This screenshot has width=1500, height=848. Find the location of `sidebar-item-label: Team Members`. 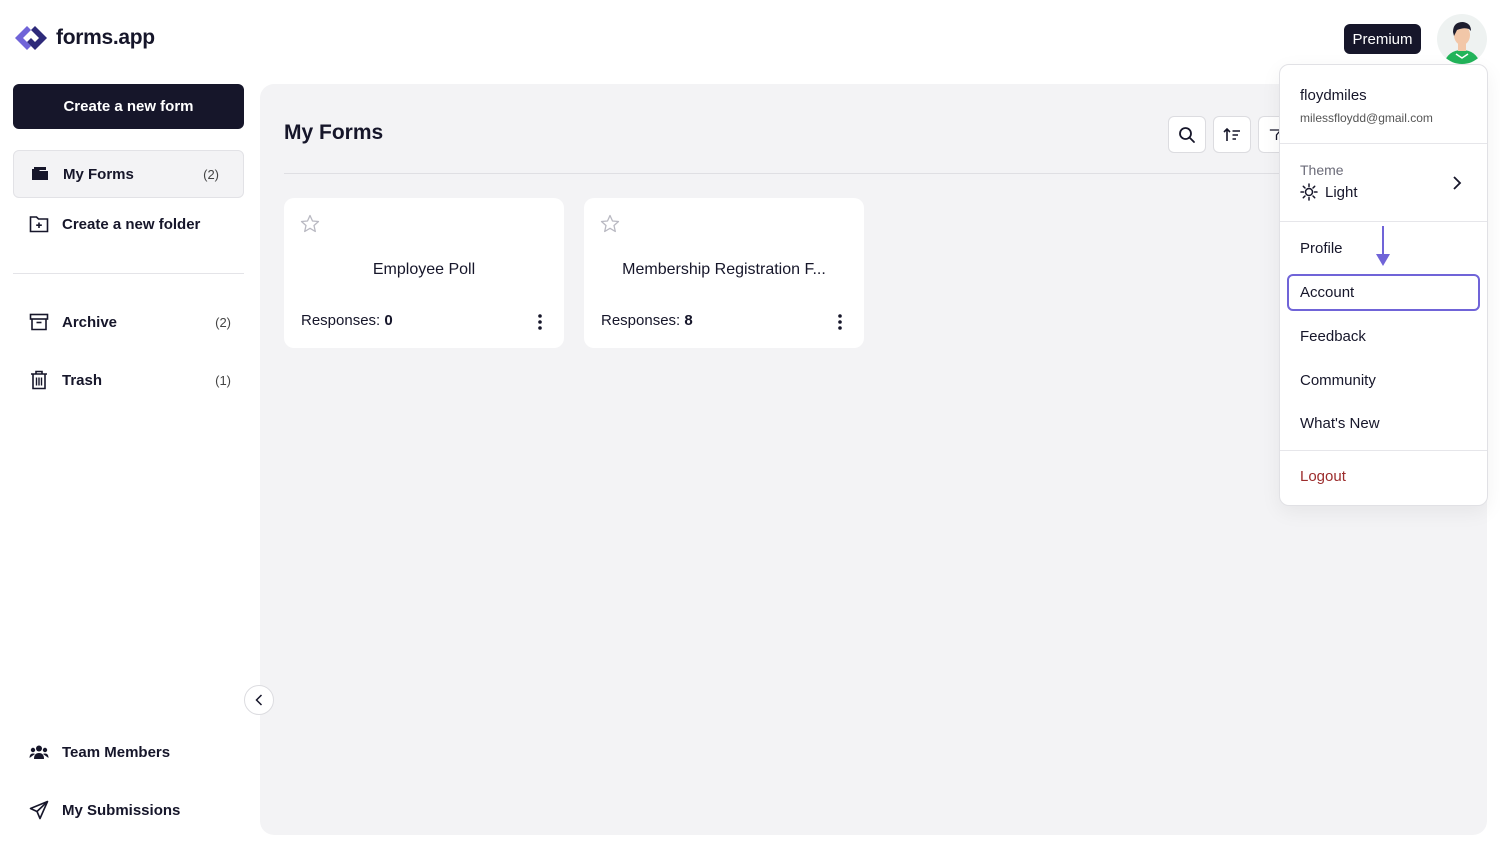

sidebar-item-label: Team Members is located at coordinates (116, 752).